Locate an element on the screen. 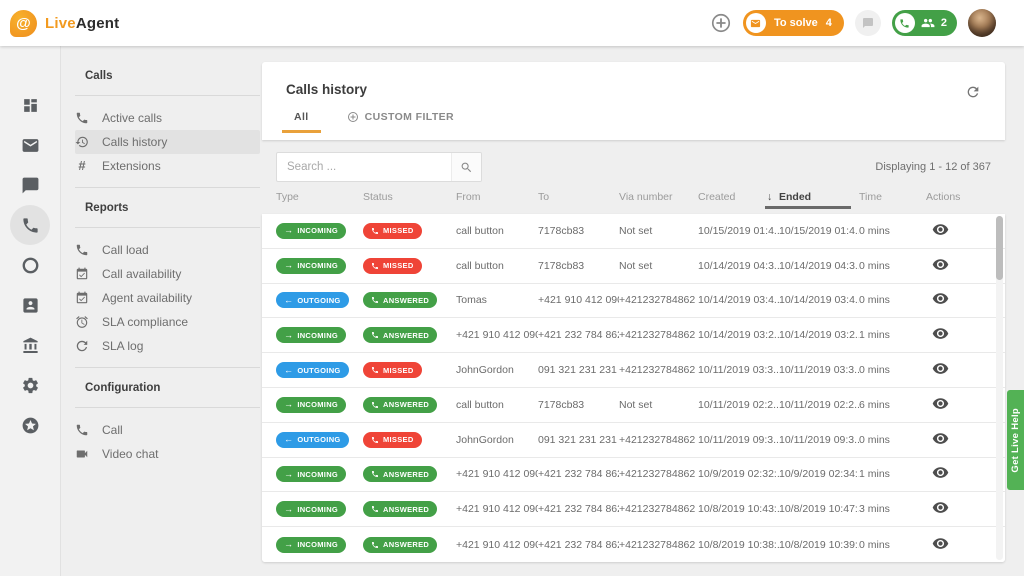 The image size is (1024, 576). top-bar: @ LiveAgent To solve 4 2 is located at coordinates (512, 23).